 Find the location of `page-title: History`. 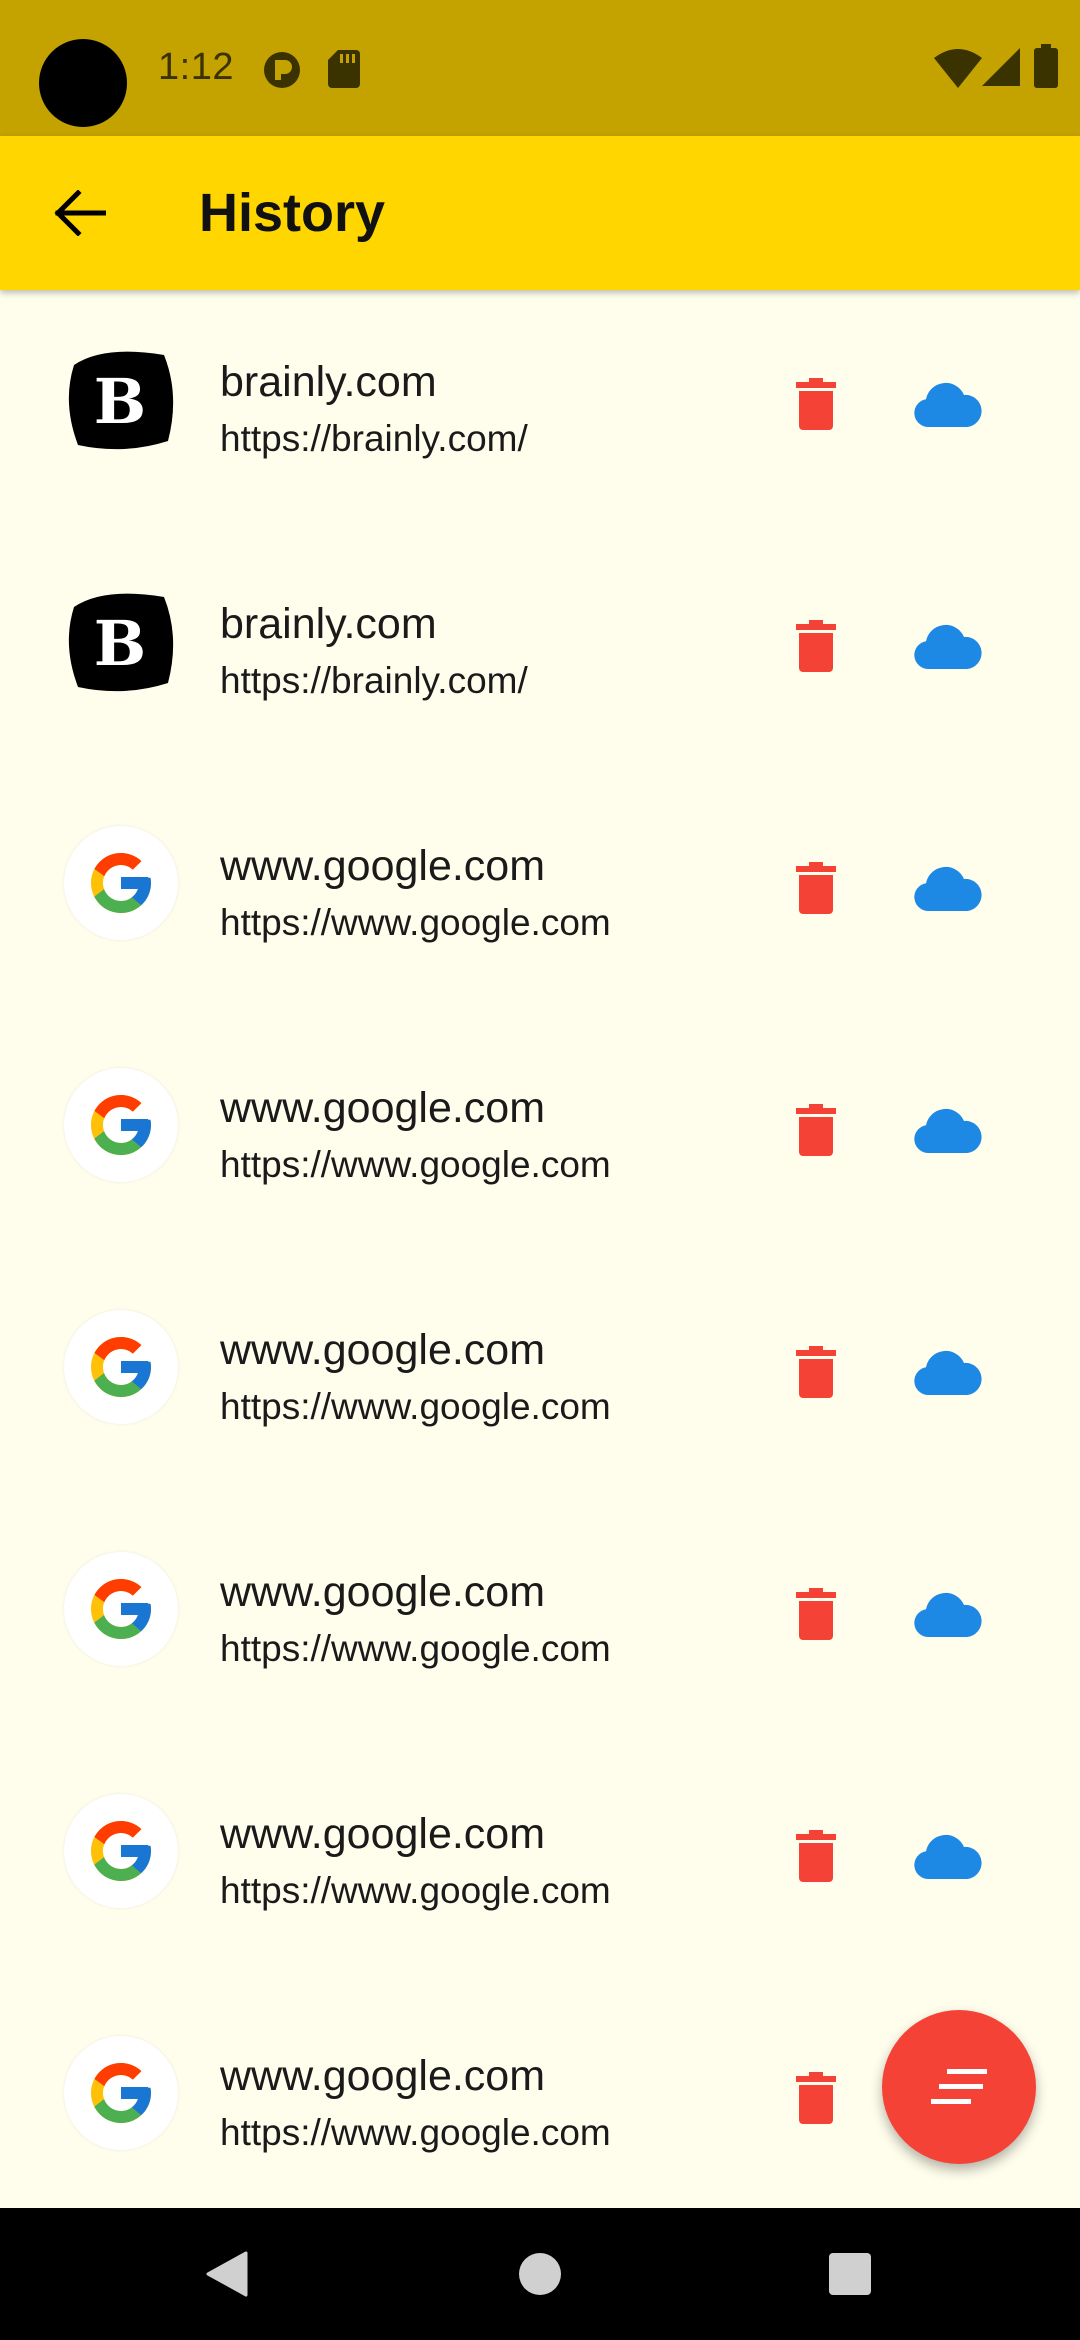

page-title: History is located at coordinates (292, 213).